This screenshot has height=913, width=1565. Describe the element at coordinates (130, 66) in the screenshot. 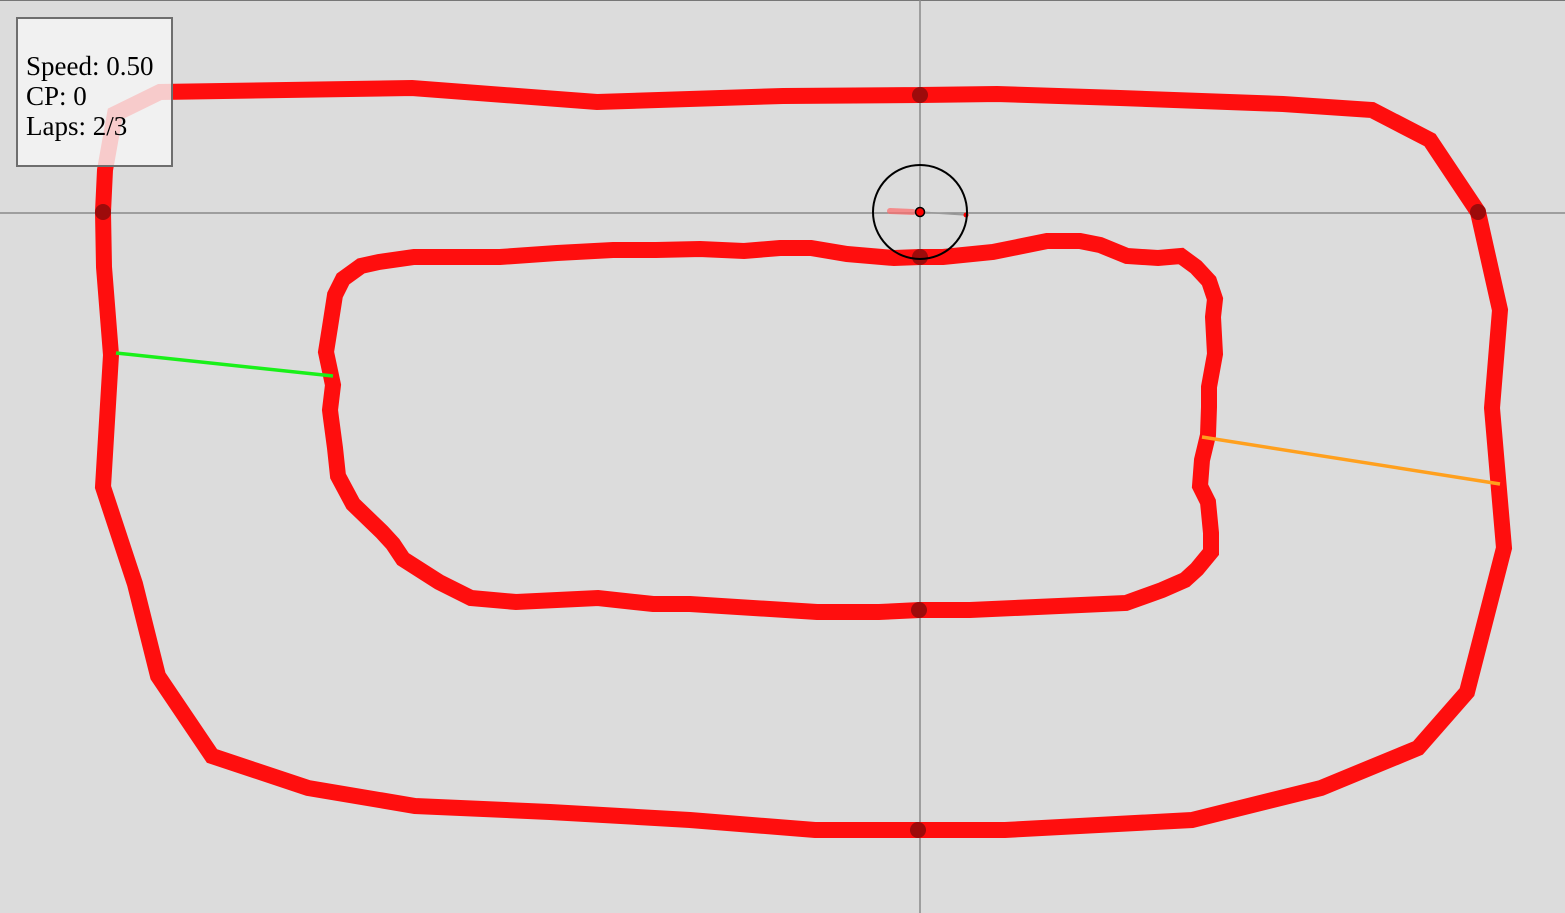

I see `speed-value: 0.50` at that location.